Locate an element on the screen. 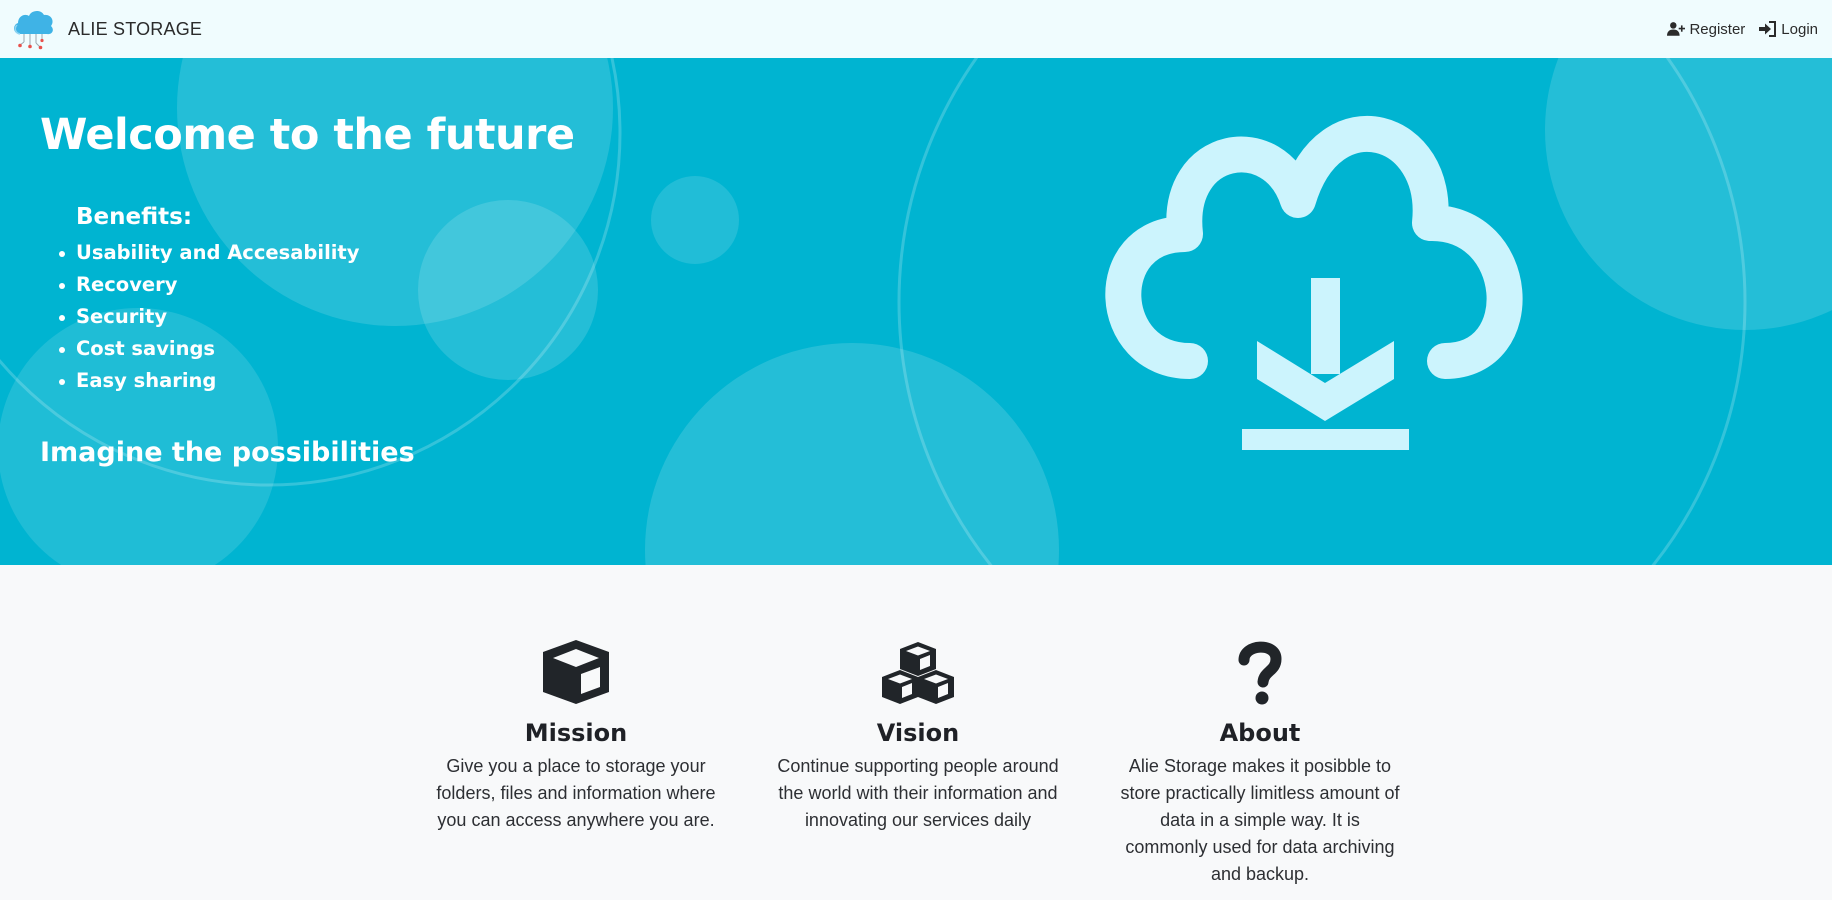  cubes-icon is located at coordinates (918, 673).